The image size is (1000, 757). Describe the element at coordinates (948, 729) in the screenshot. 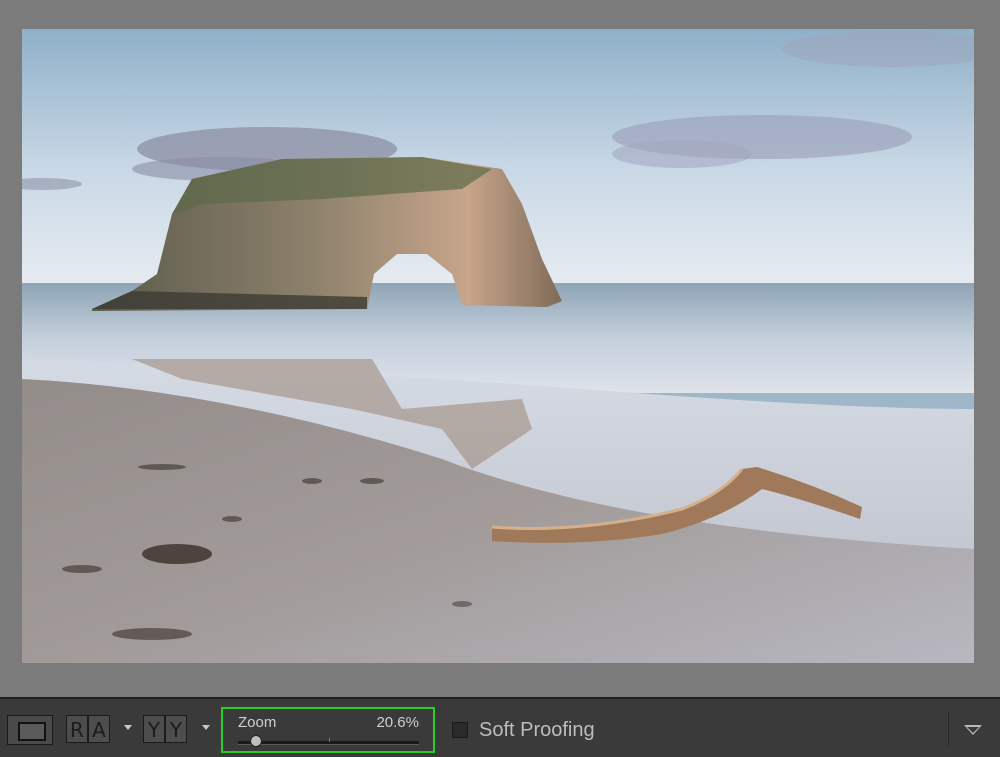

I see `toolbar-divider` at that location.